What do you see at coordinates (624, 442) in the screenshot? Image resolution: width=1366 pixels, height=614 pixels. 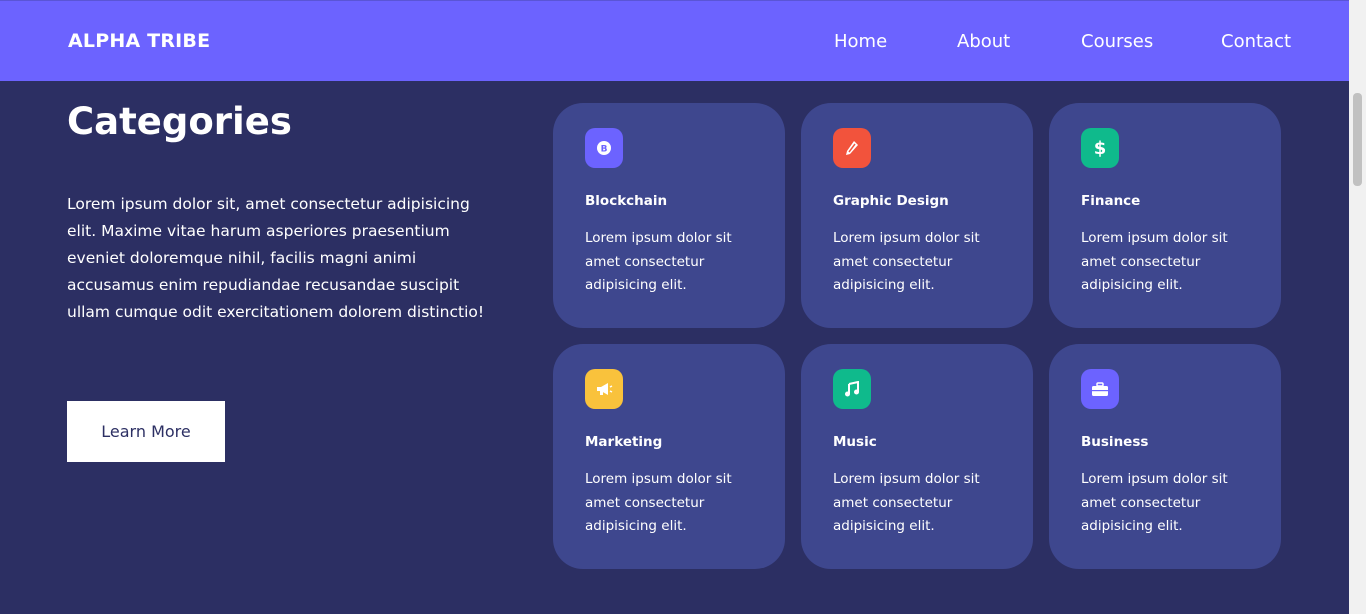 I see `card-title: Marketing` at bounding box center [624, 442].